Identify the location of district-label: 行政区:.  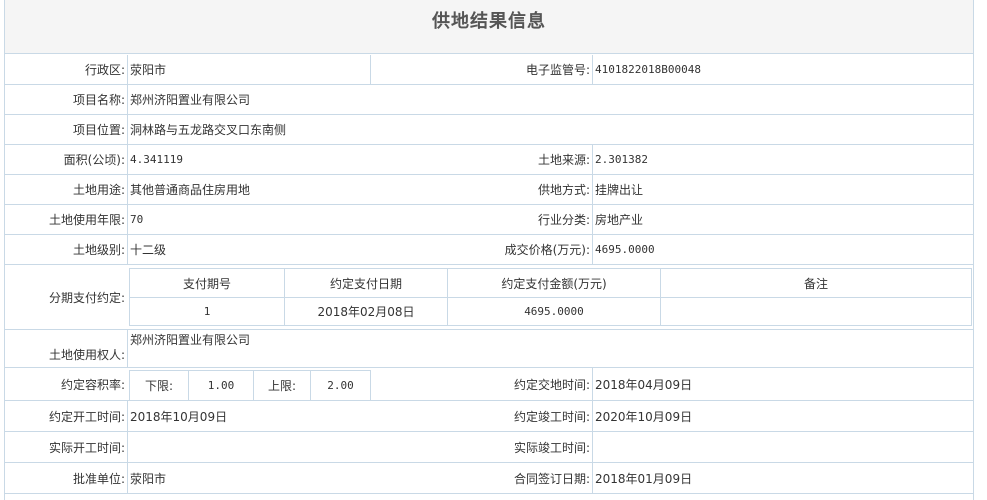
(104, 70).